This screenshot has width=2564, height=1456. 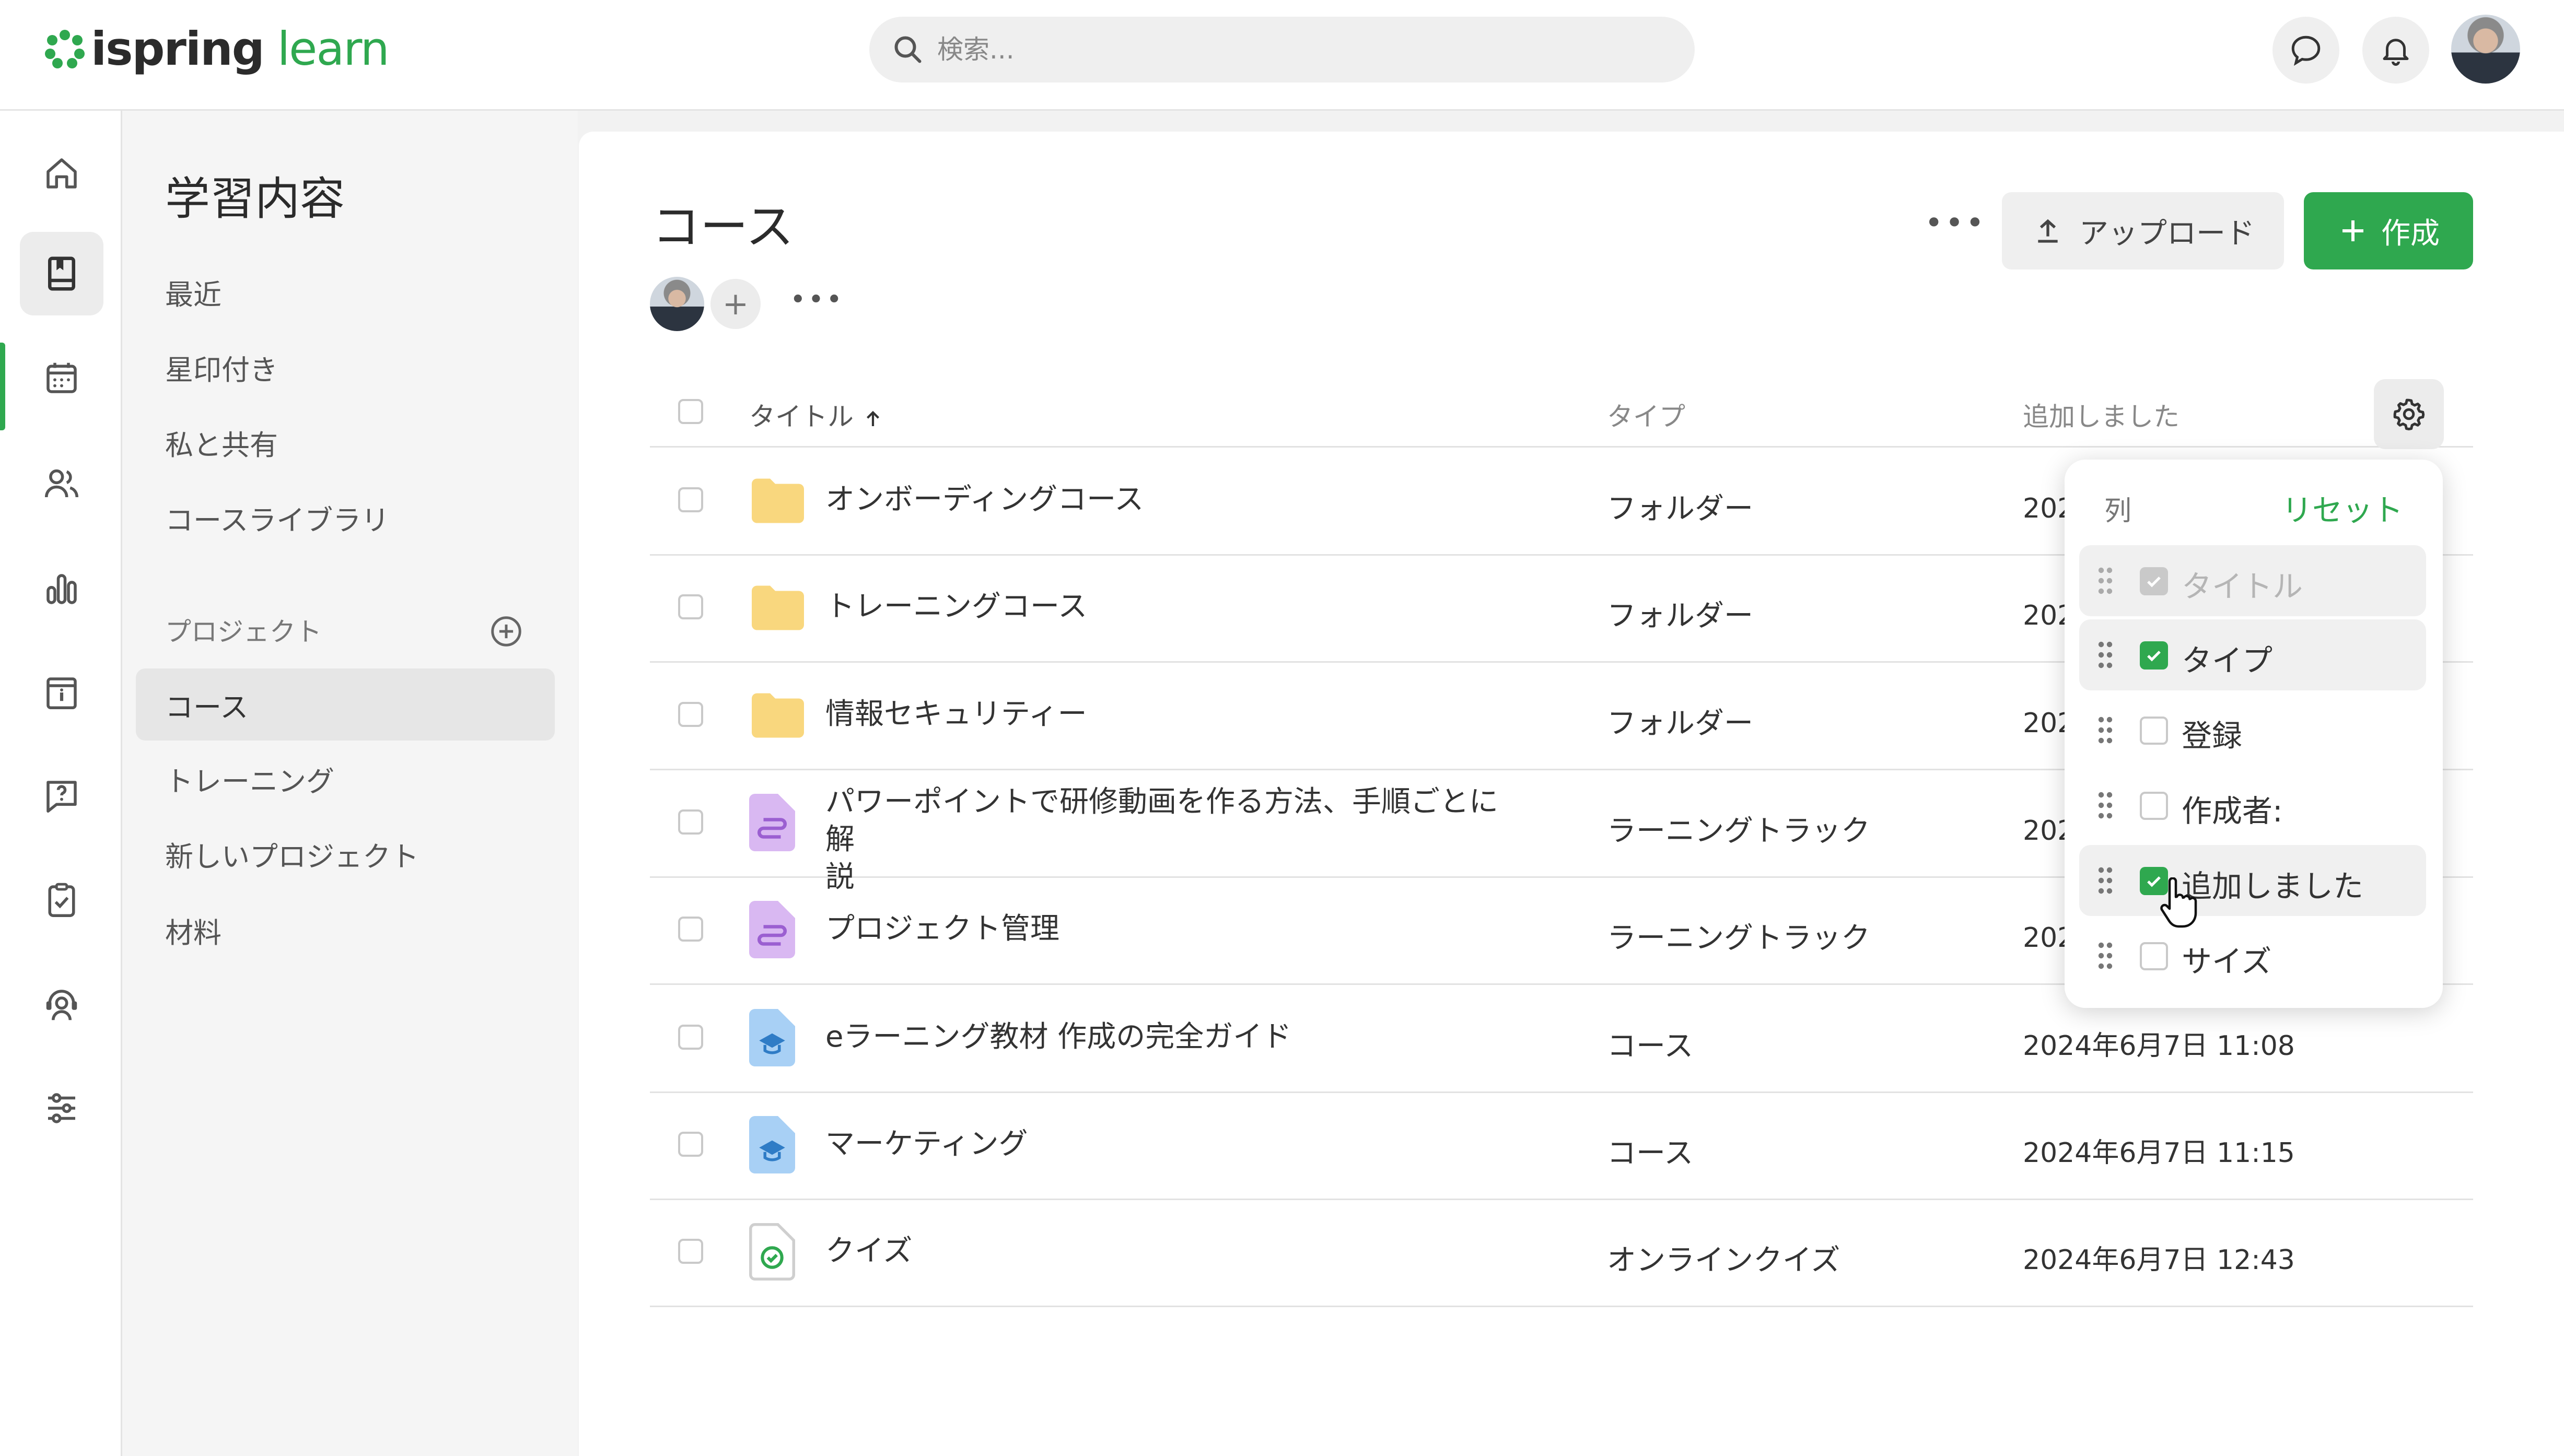 I want to click on rail-calendar, so click(x=61, y=378).